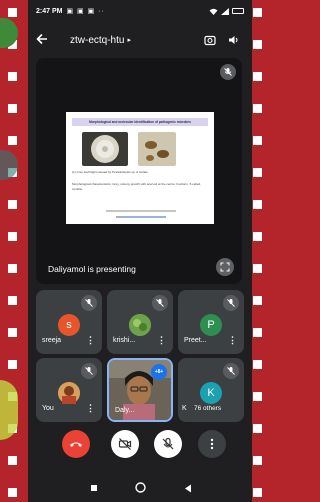 The width and height of the screenshot is (320, 502). What do you see at coordinates (105, 149) in the screenshot?
I see `fungal-colony-image` at bounding box center [105, 149].